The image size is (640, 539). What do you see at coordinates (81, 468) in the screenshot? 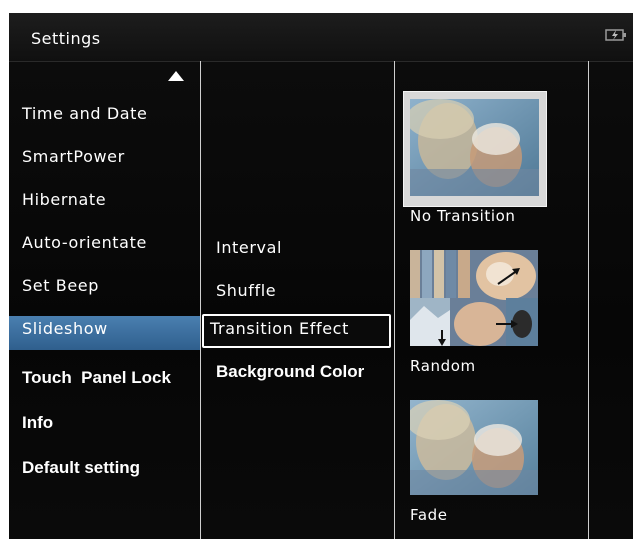
I see `menu-item-default-setting: Default setting` at bounding box center [81, 468].